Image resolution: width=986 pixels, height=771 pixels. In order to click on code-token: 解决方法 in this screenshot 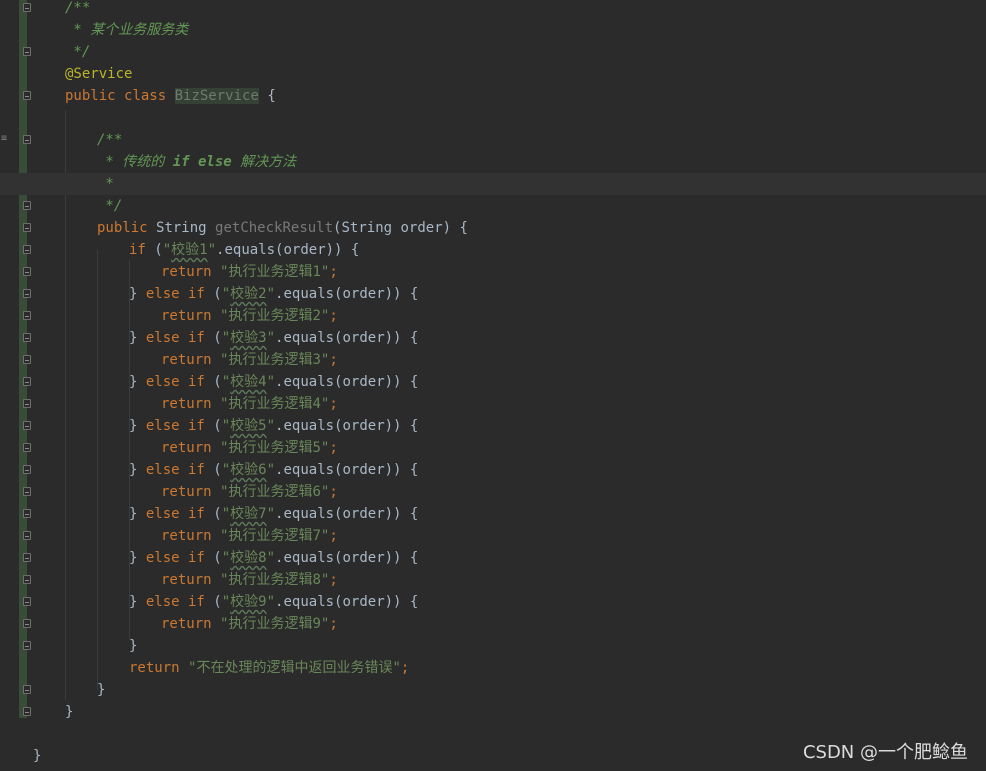, I will do `click(264, 162)`.